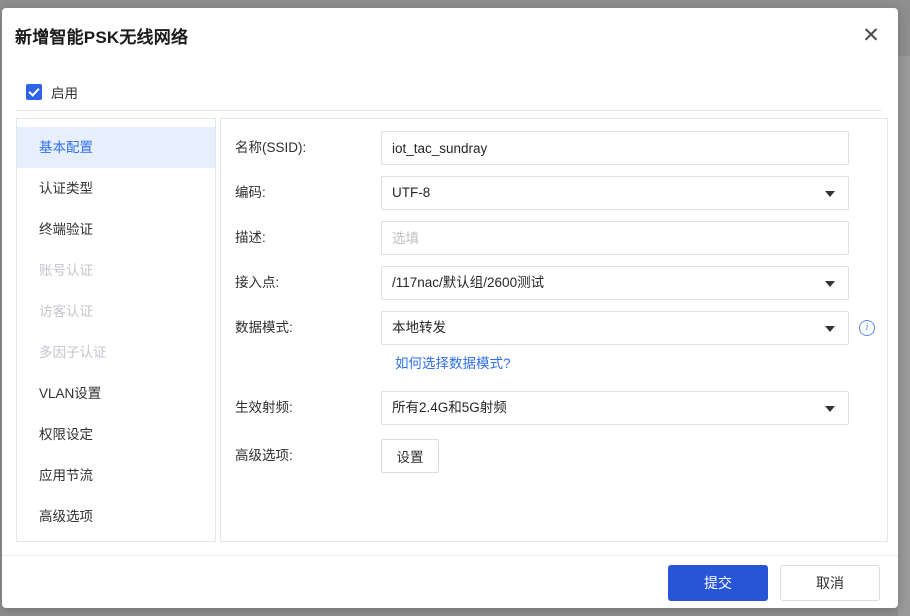 This screenshot has height=616, width=910. Describe the element at coordinates (64, 93) in the screenshot. I see `enable-checkbox-label: 启用` at that location.